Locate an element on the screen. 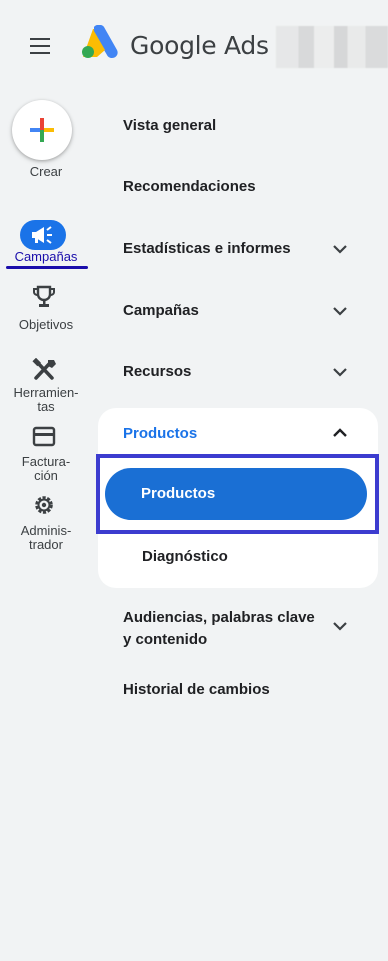  hamburger-menu-icon is located at coordinates (40, 46).